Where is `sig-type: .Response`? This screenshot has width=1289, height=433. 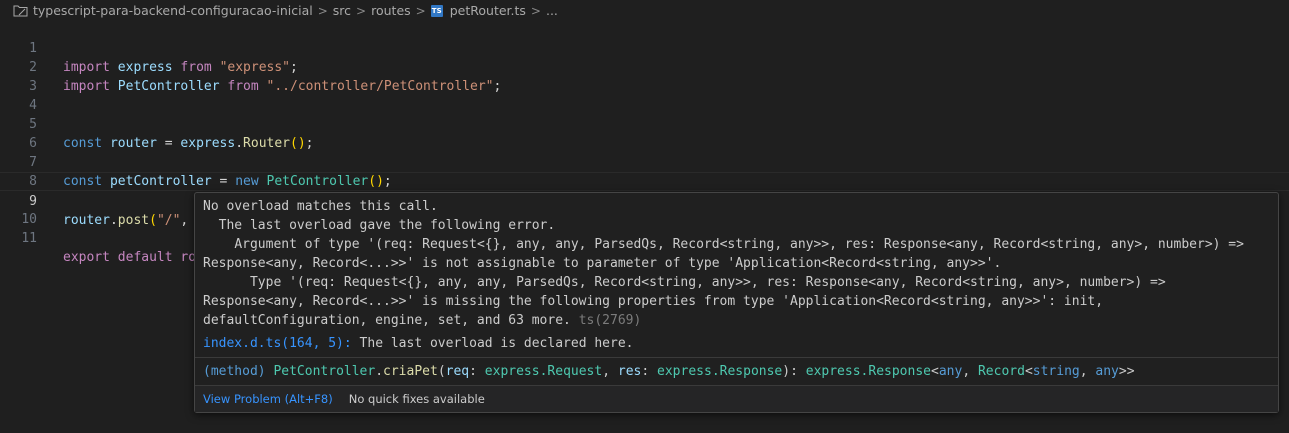 sig-type: .Response is located at coordinates (747, 371).